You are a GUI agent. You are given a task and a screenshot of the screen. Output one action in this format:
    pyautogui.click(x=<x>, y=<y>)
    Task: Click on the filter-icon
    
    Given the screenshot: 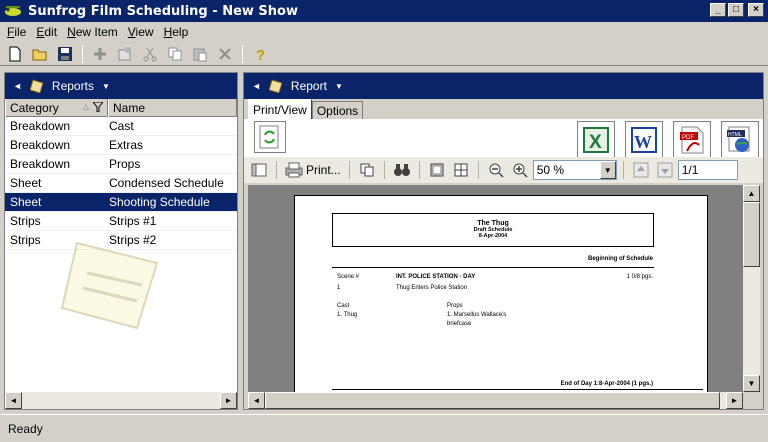 What is the action you would take?
    pyautogui.click(x=98, y=107)
    